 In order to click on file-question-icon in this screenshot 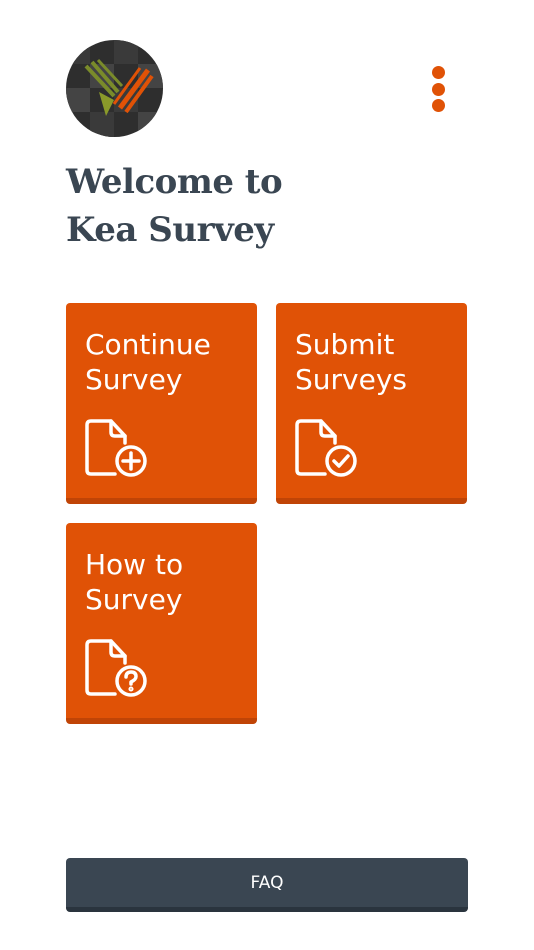, I will do `click(117, 669)`.